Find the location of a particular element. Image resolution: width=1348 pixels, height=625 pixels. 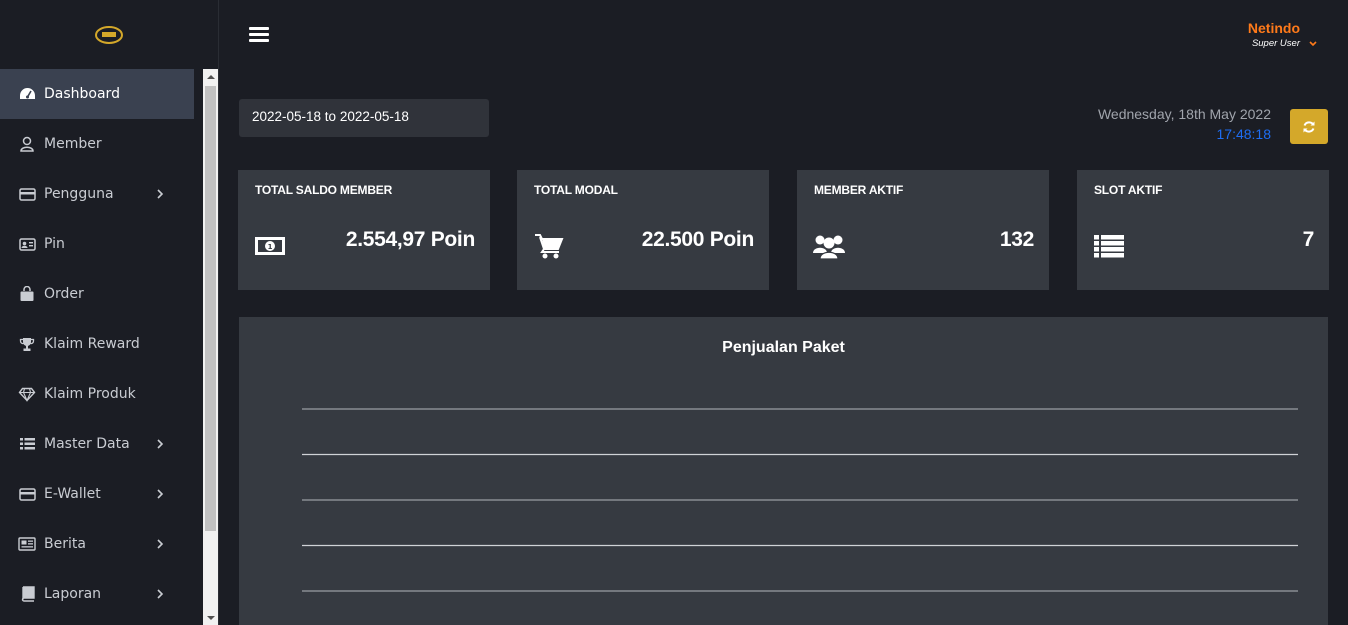

date-range-input: 2022-05-18 to 2022-05-18 is located at coordinates (364, 118).